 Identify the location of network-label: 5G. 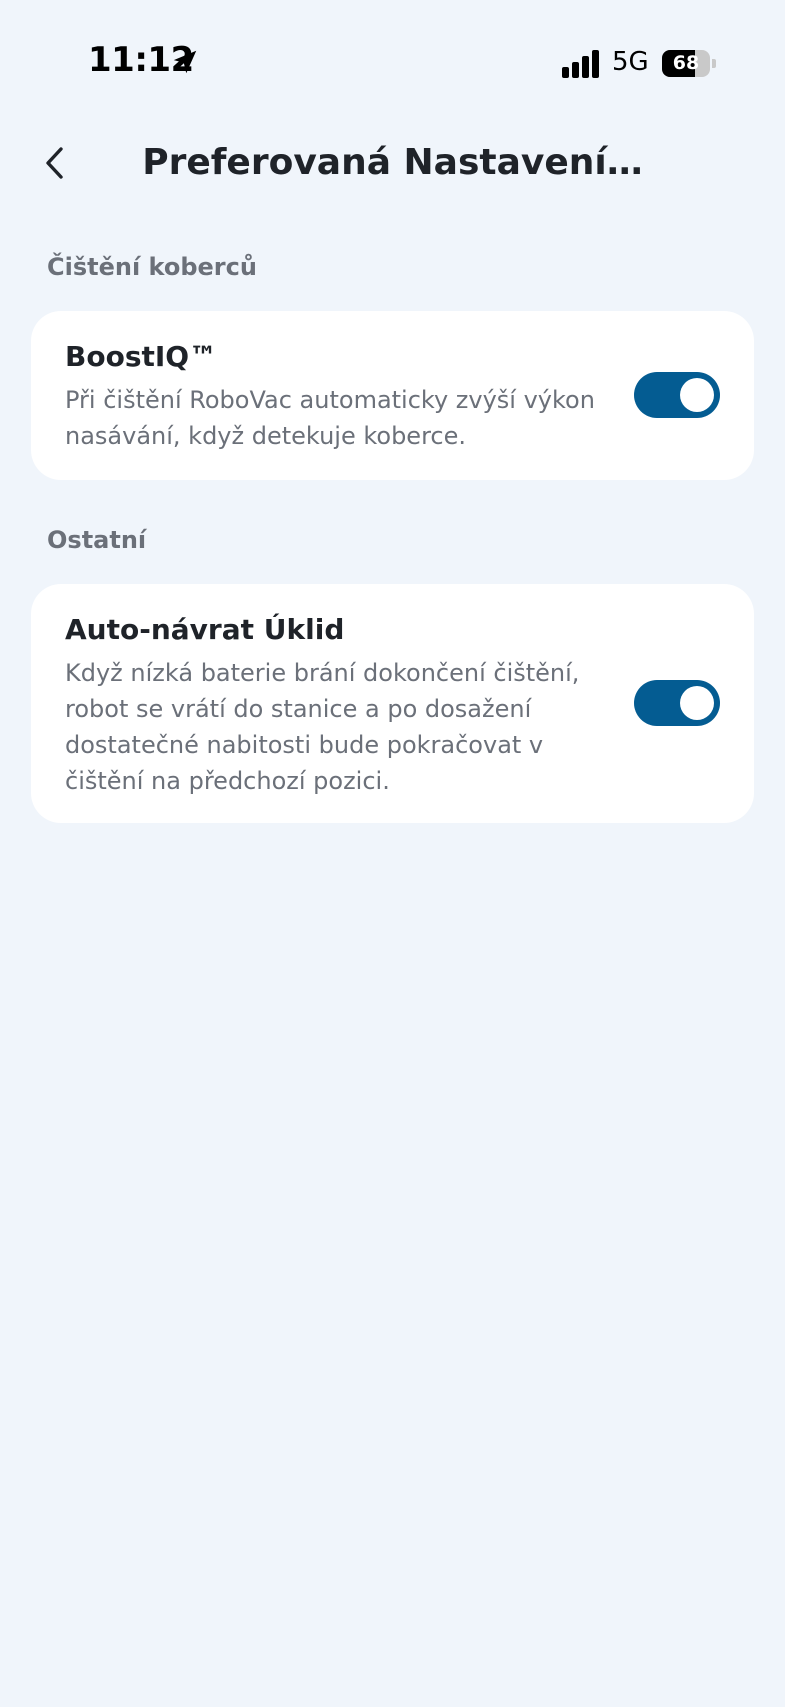
(630, 62).